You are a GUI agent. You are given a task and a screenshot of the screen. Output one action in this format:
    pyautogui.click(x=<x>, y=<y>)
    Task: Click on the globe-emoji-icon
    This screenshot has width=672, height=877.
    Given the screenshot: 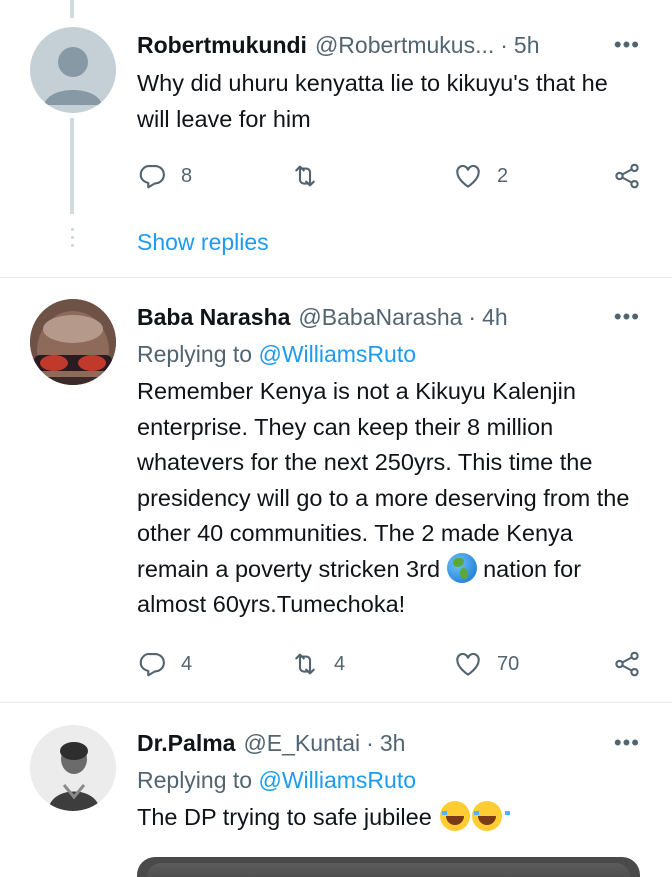 What is the action you would take?
    pyautogui.click(x=461, y=567)
    